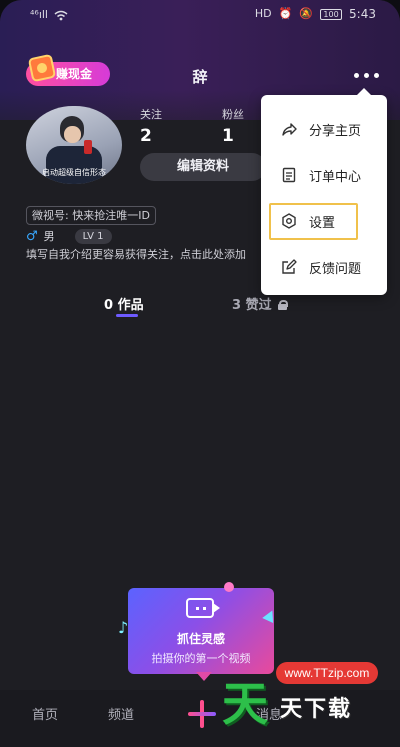 The width and height of the screenshot is (400, 747). What do you see at coordinates (263, 13) in the screenshot?
I see `hd-icon: HD` at bounding box center [263, 13].